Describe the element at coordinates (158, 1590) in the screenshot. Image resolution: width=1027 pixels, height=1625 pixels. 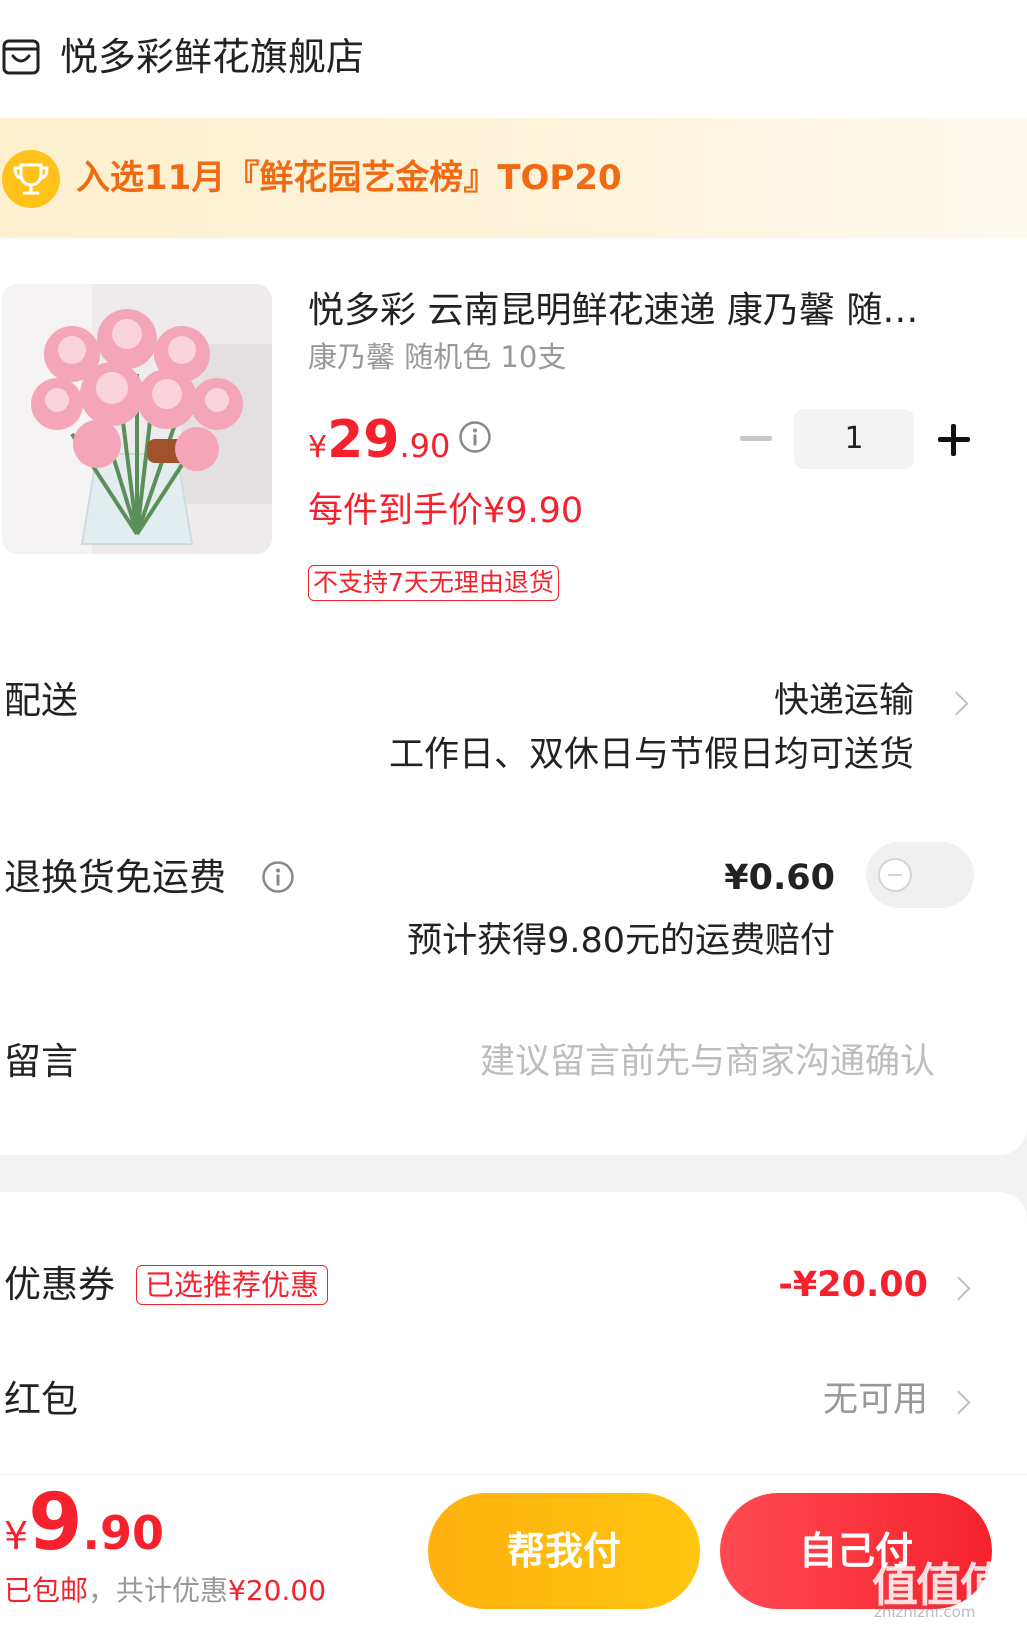
I see `discount-label: ，共计优惠` at that location.